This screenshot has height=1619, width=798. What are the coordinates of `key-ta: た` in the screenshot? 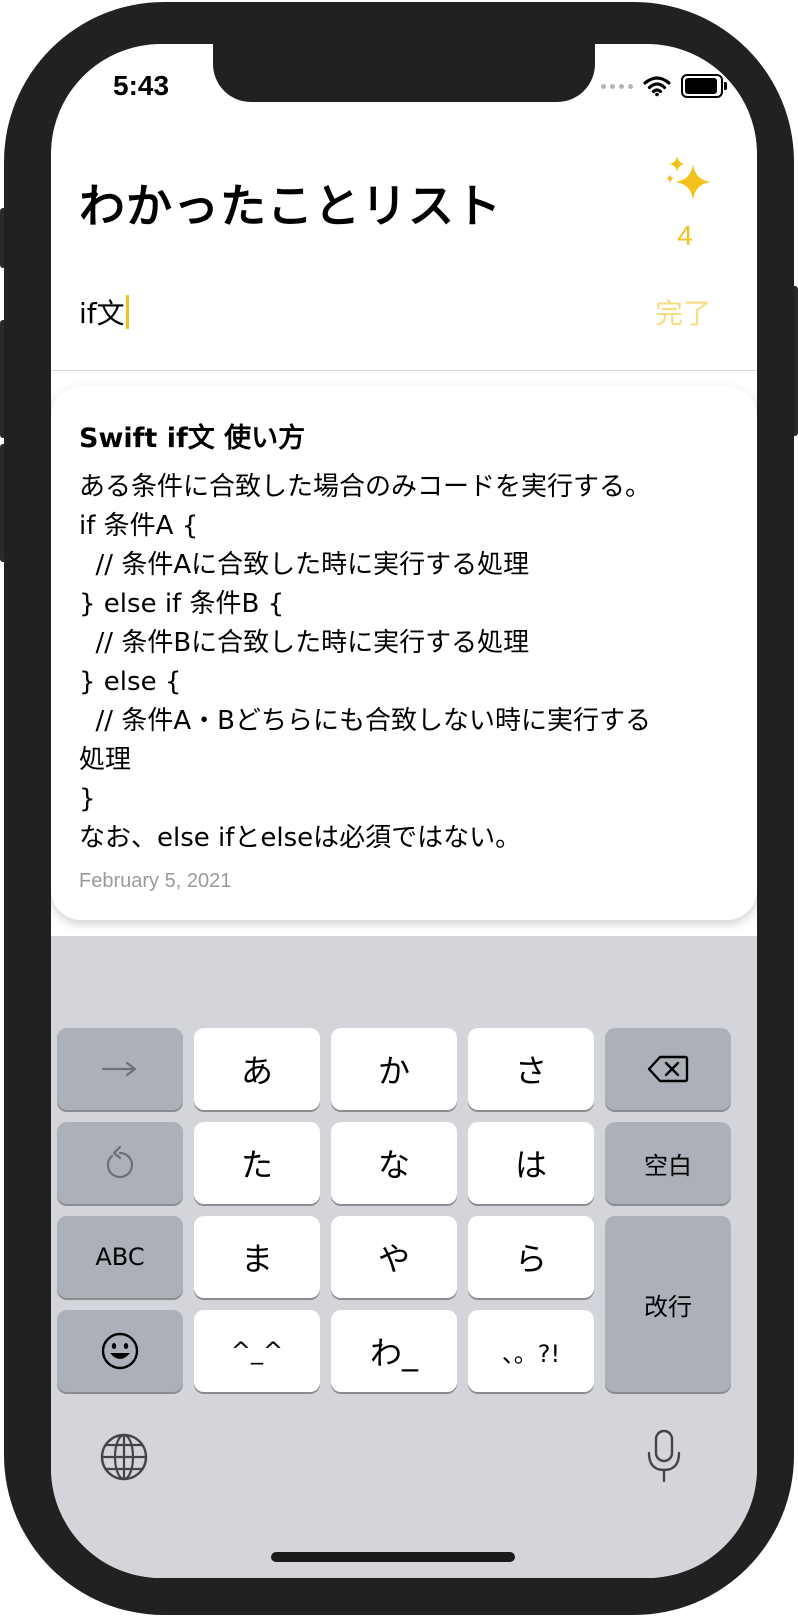 It's located at (257, 1163).